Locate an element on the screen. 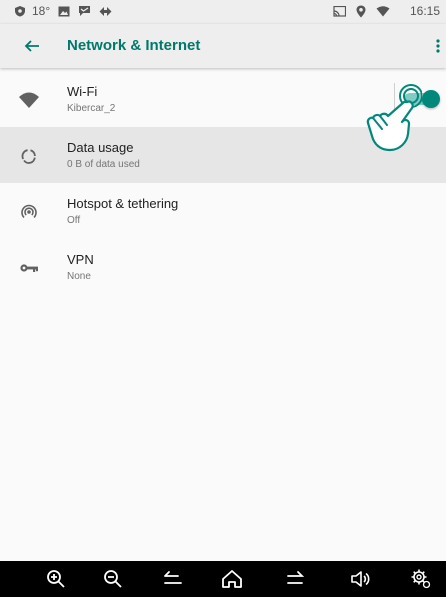  setting-subtitle: None is located at coordinates (79, 276).